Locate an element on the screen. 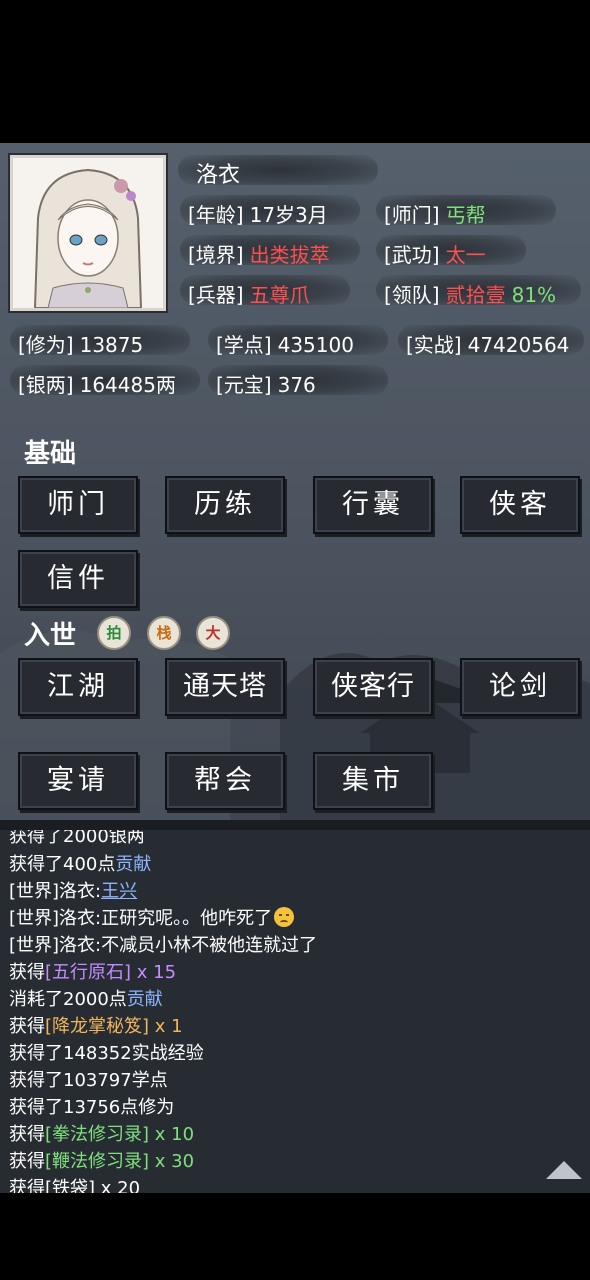 Image resolution: width=590 pixels, height=1280 pixels. market-button: 集市 is located at coordinates (373, 781).